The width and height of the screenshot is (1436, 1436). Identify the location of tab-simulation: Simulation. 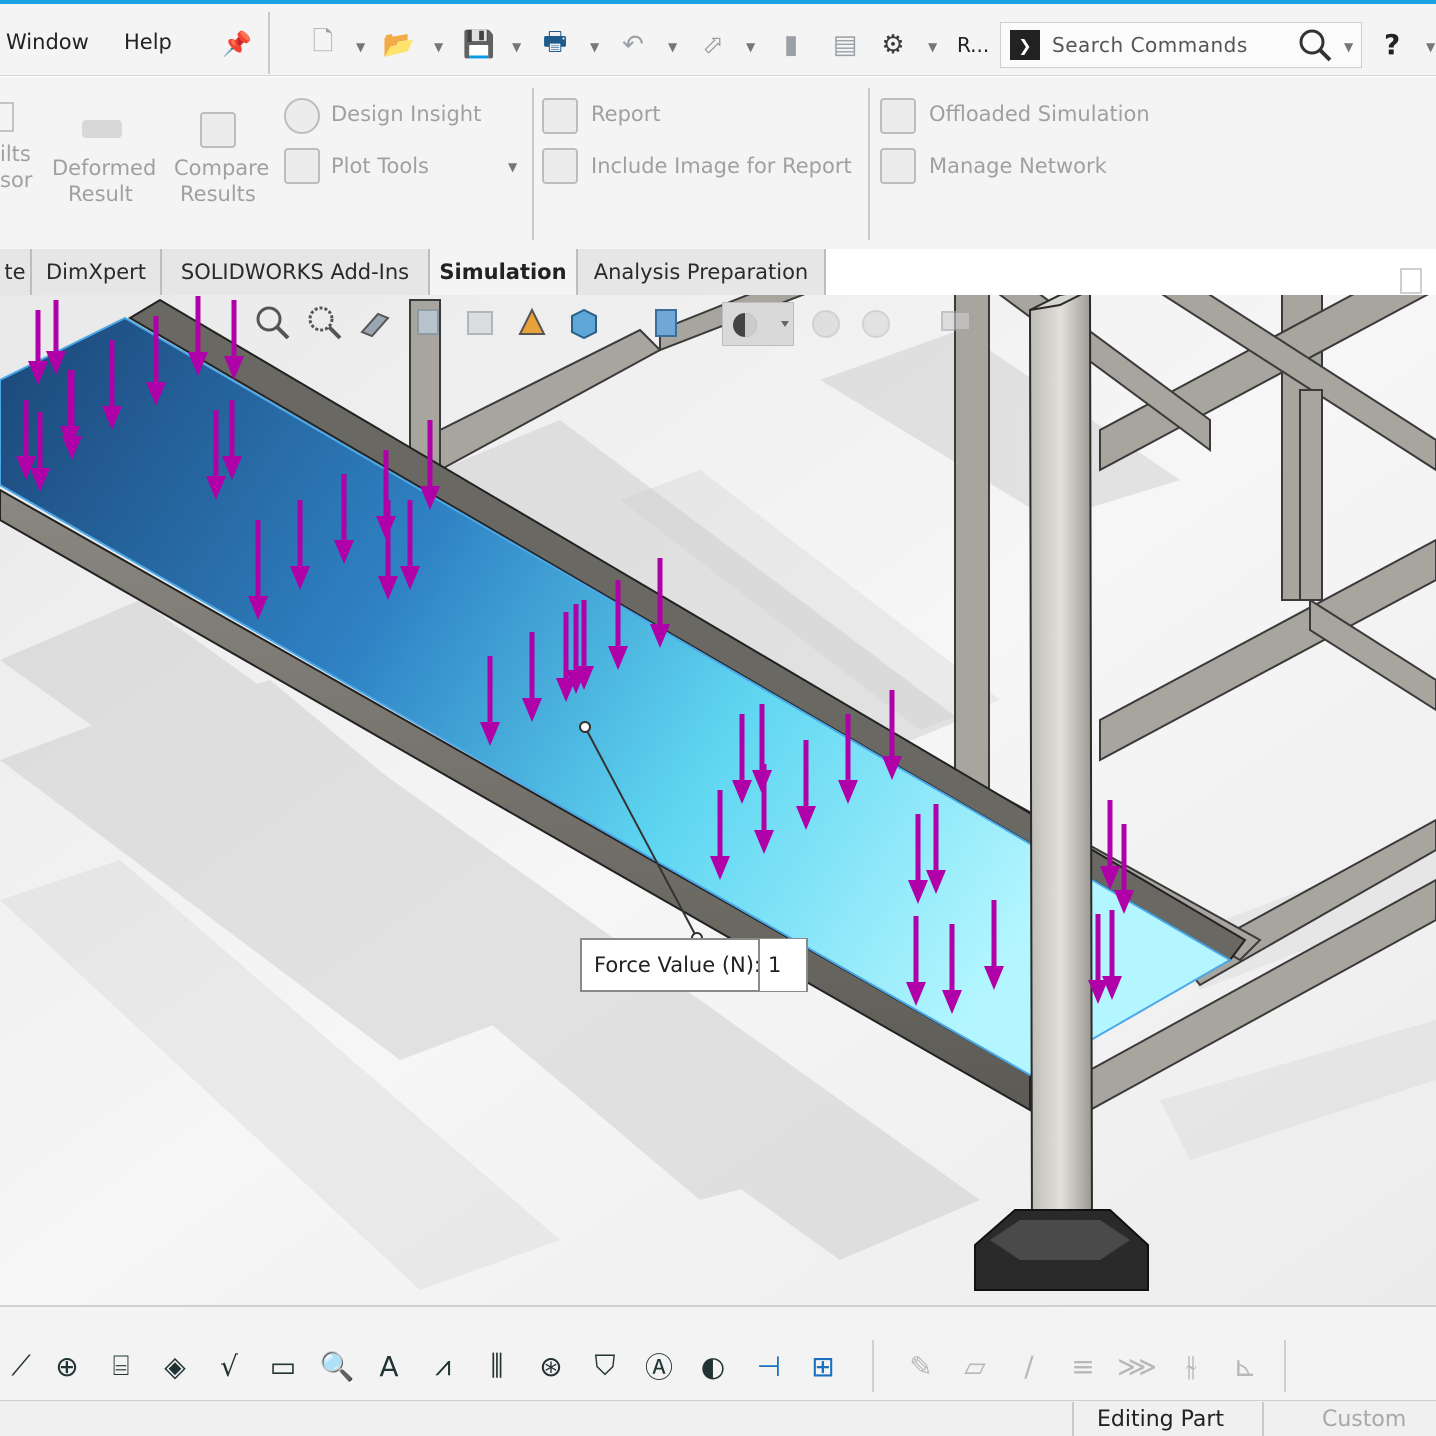
(504, 272).